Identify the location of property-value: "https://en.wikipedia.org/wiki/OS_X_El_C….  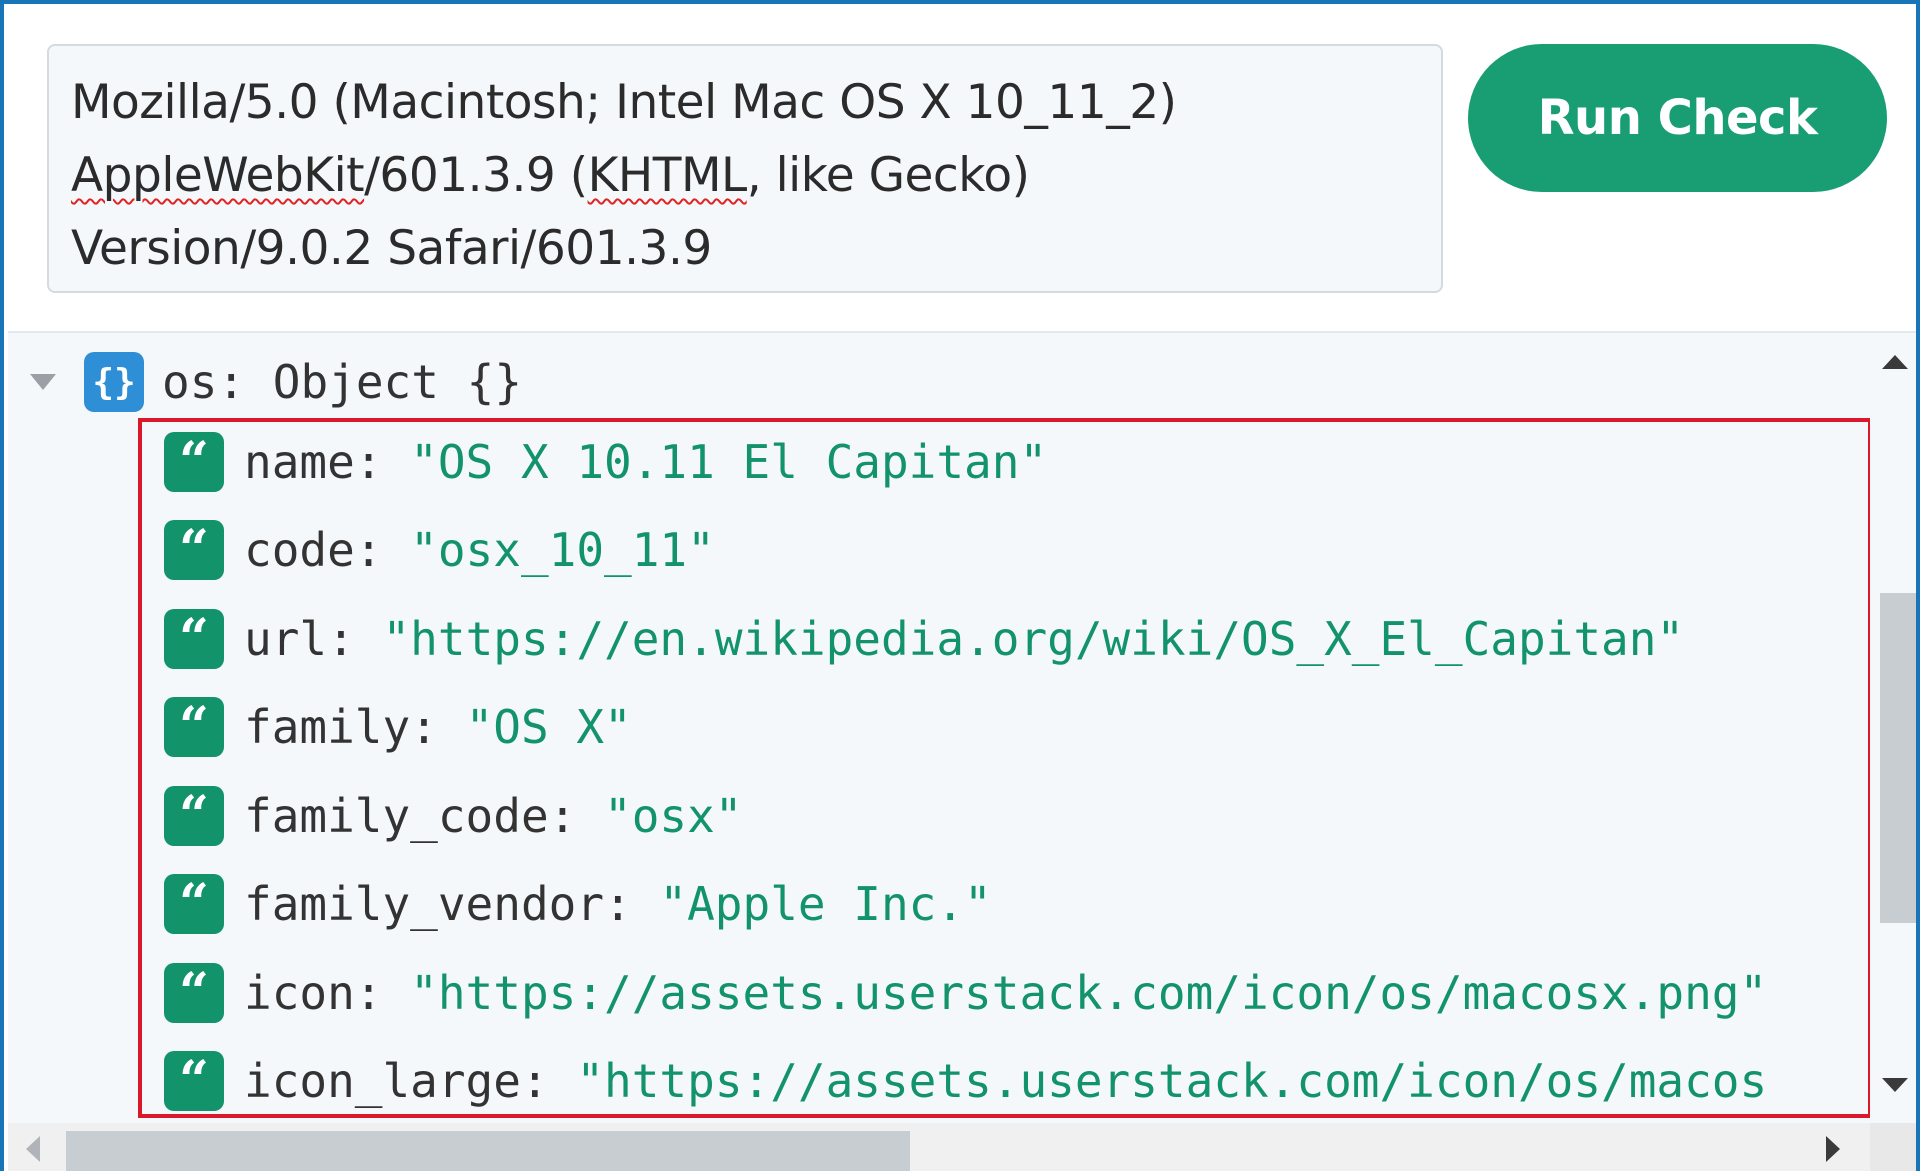
(1033, 639).